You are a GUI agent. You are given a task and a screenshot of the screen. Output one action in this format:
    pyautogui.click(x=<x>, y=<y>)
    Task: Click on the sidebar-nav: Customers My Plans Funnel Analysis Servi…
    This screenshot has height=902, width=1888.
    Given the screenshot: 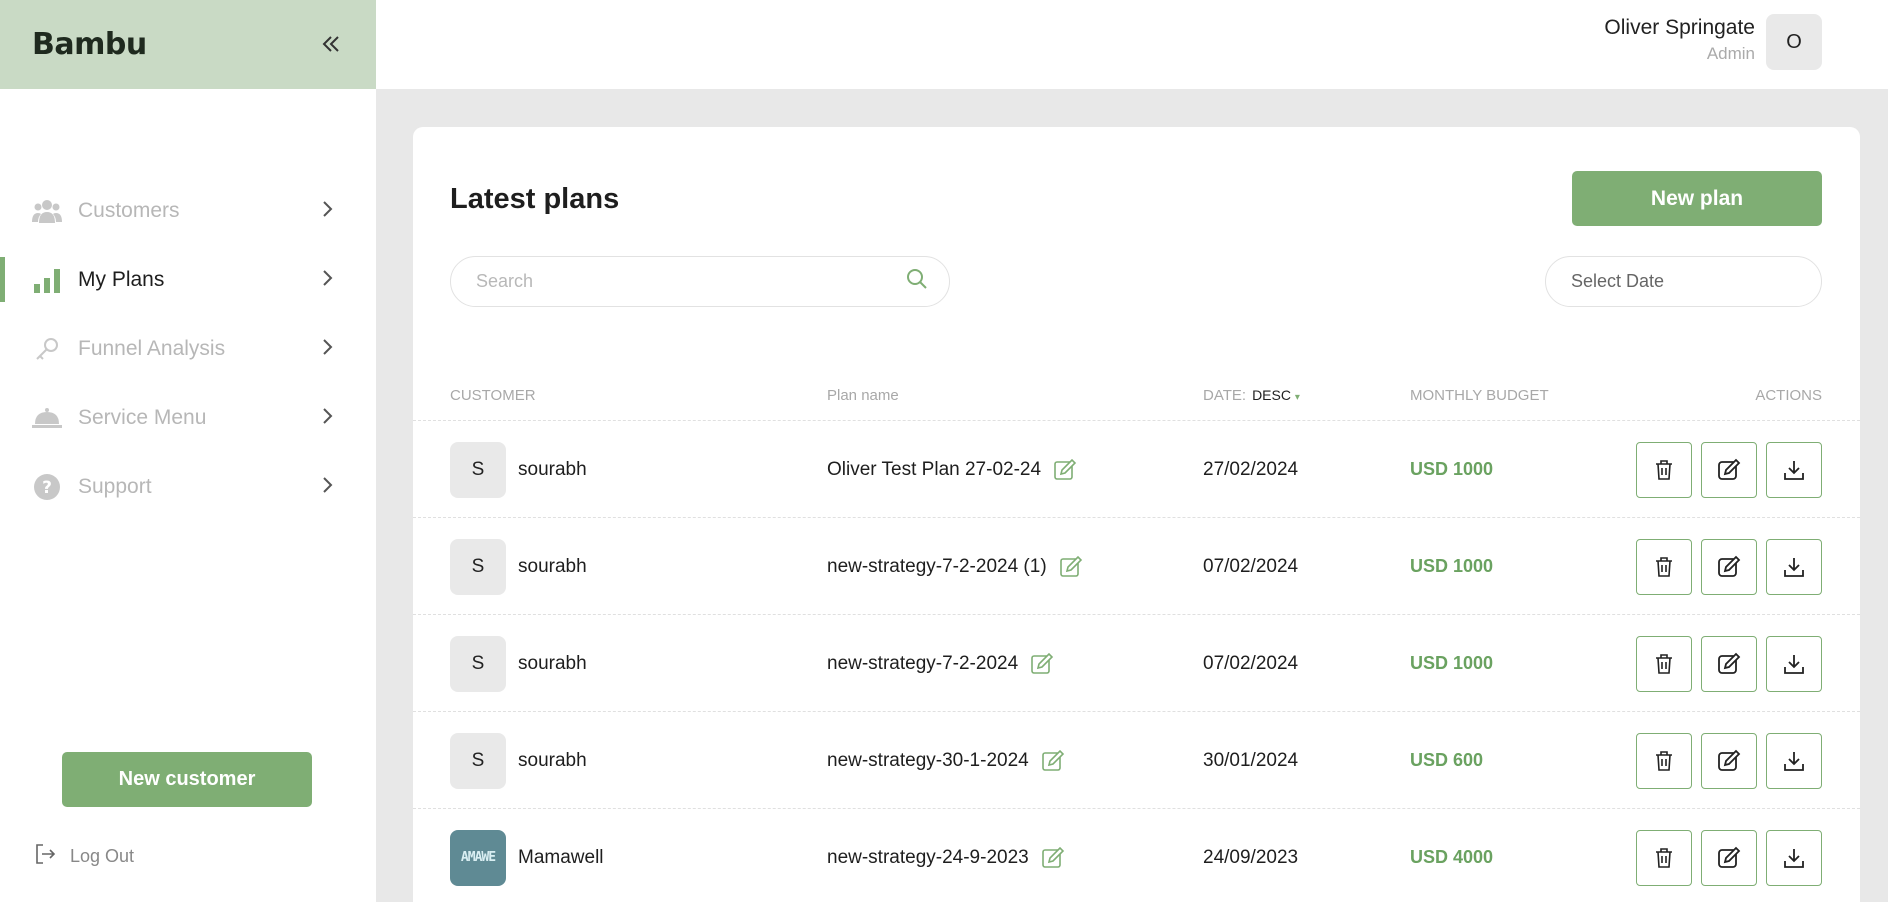 What is the action you would take?
    pyautogui.click(x=188, y=348)
    